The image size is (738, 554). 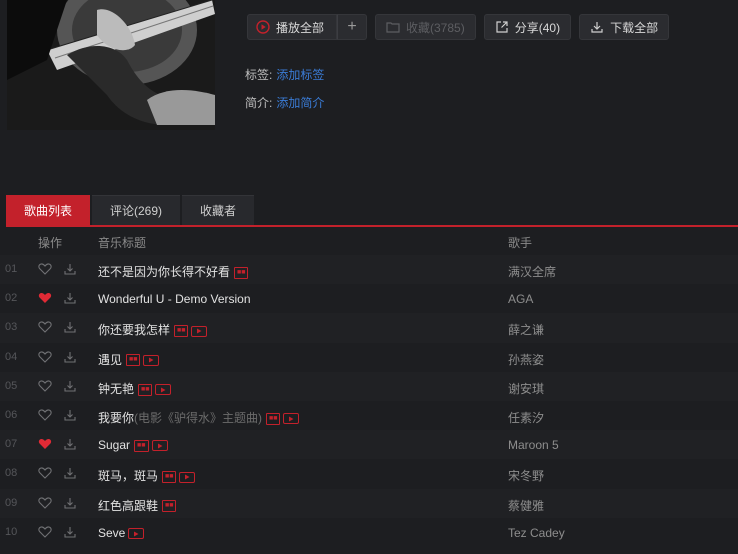 What do you see at coordinates (369, 298) in the screenshot?
I see `table-row: 02 Wonderful U - Demo Version AGA` at bounding box center [369, 298].